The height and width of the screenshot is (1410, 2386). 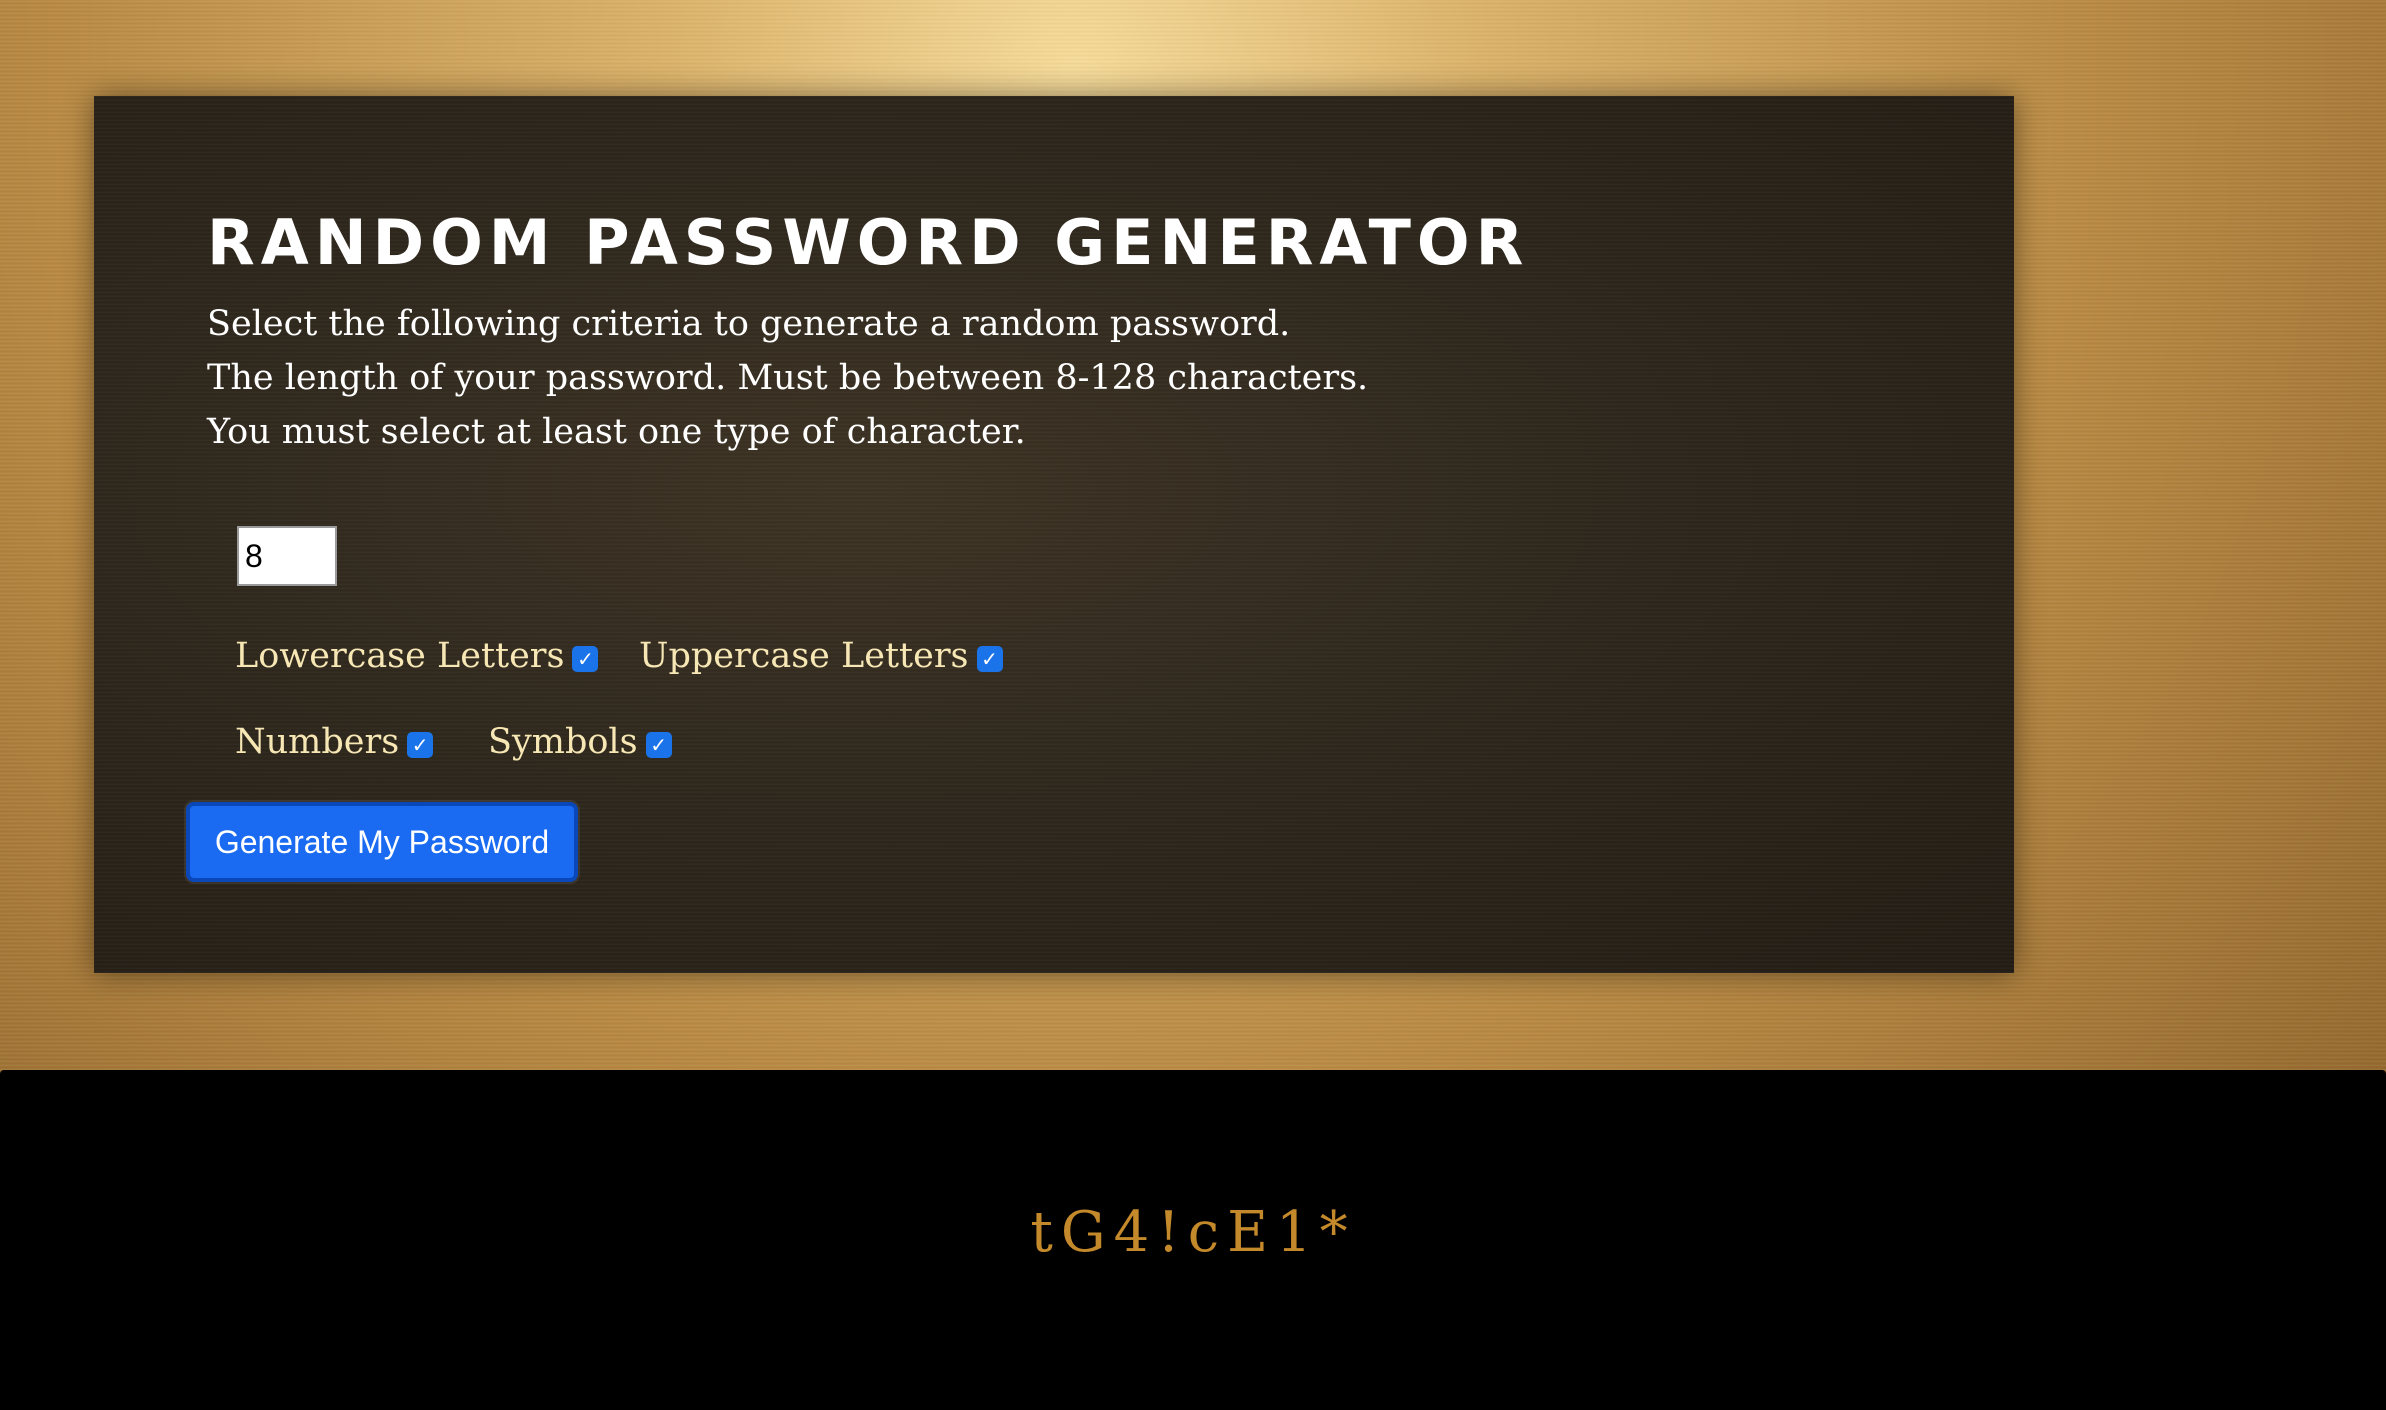 What do you see at coordinates (382, 842) in the screenshot?
I see `generate-password-button: Generate My Password` at bounding box center [382, 842].